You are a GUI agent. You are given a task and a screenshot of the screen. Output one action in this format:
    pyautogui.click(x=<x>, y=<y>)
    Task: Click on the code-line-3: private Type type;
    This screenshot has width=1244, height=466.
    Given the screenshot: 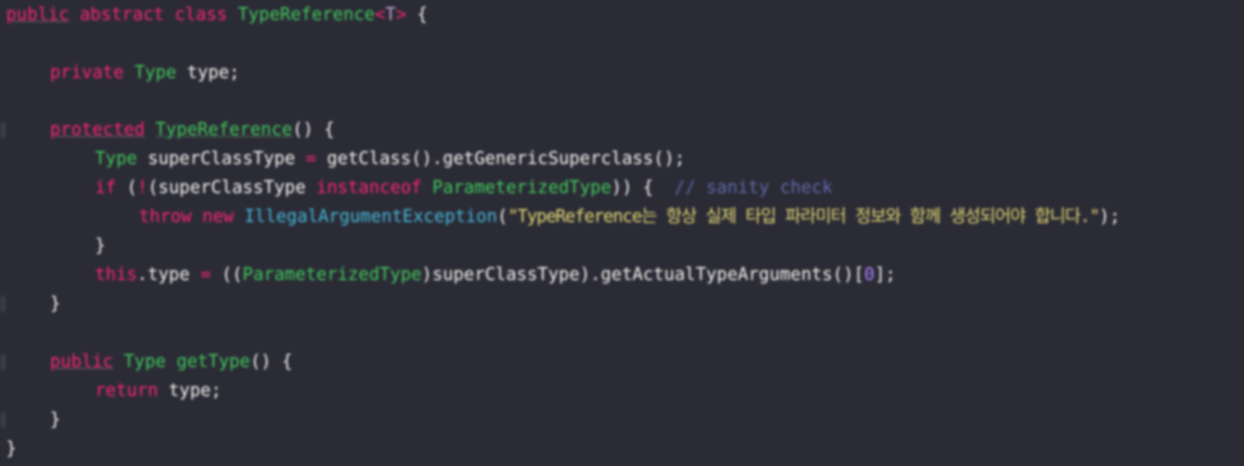 What is the action you would take?
    pyautogui.click(x=145, y=73)
    